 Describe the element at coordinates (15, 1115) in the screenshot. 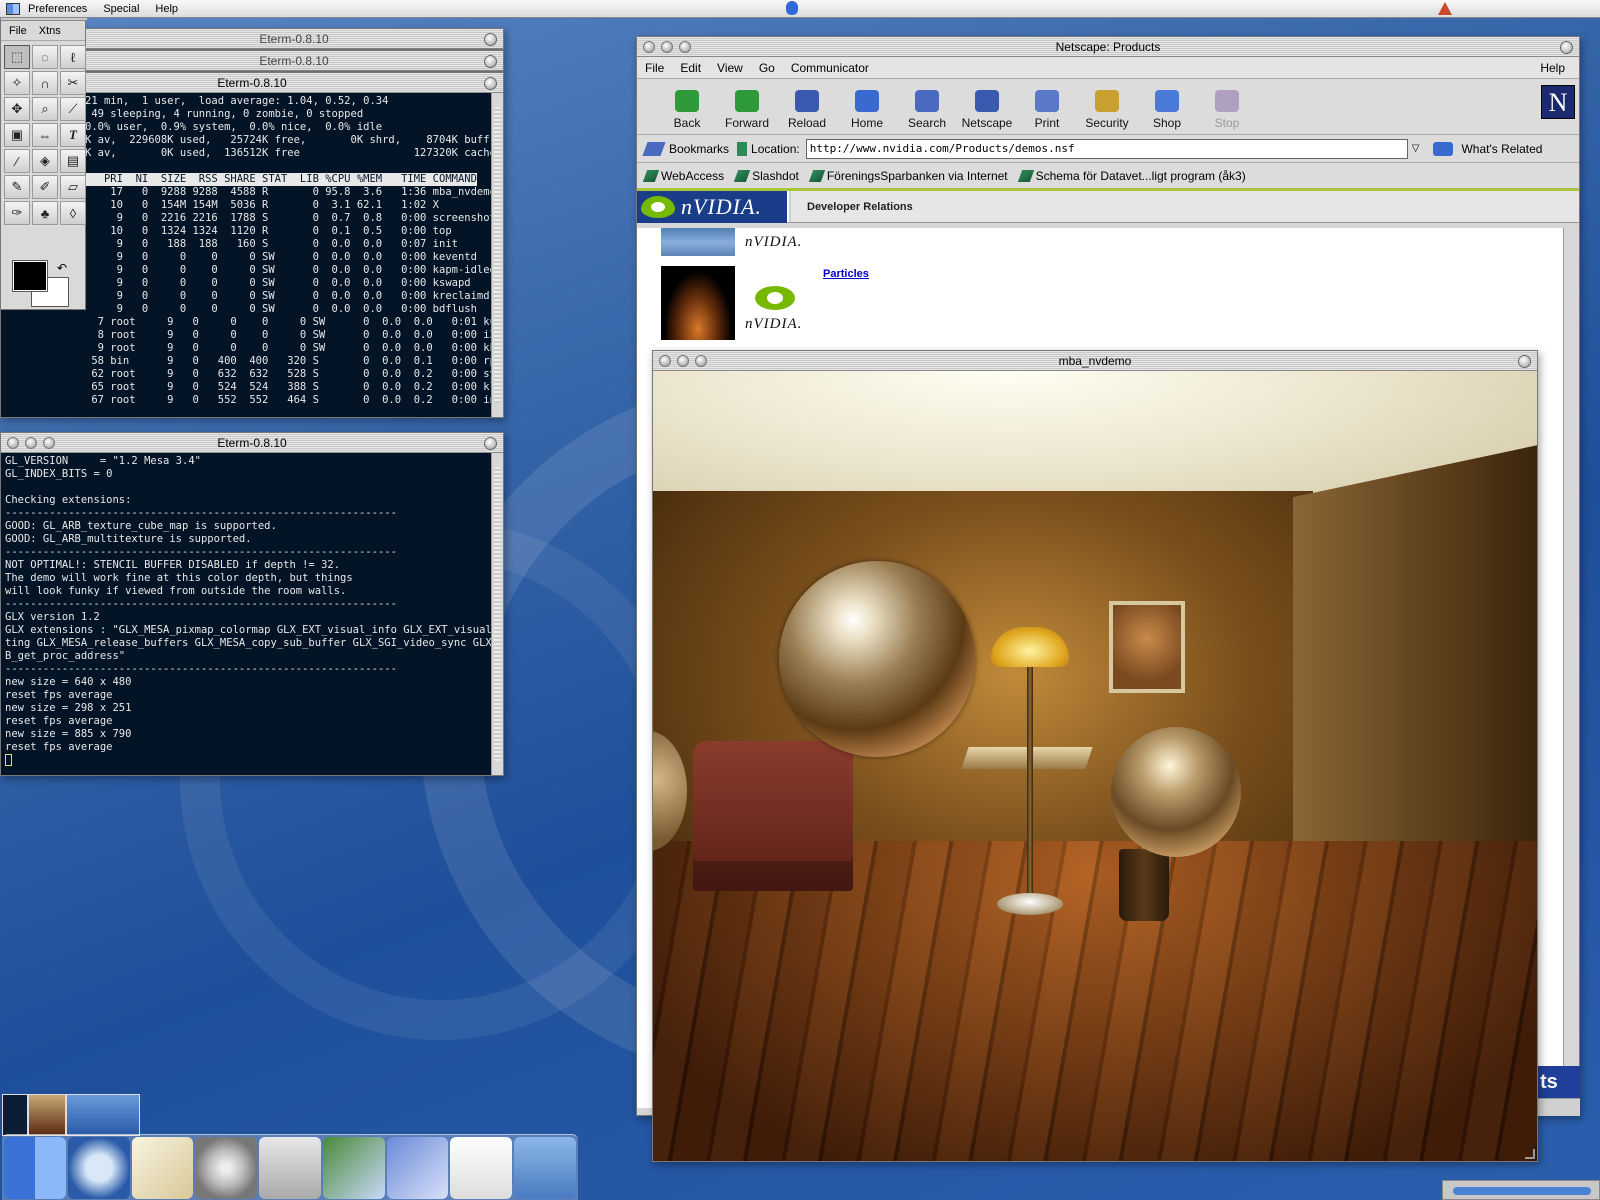

I see `minimized-window-terminal` at that location.